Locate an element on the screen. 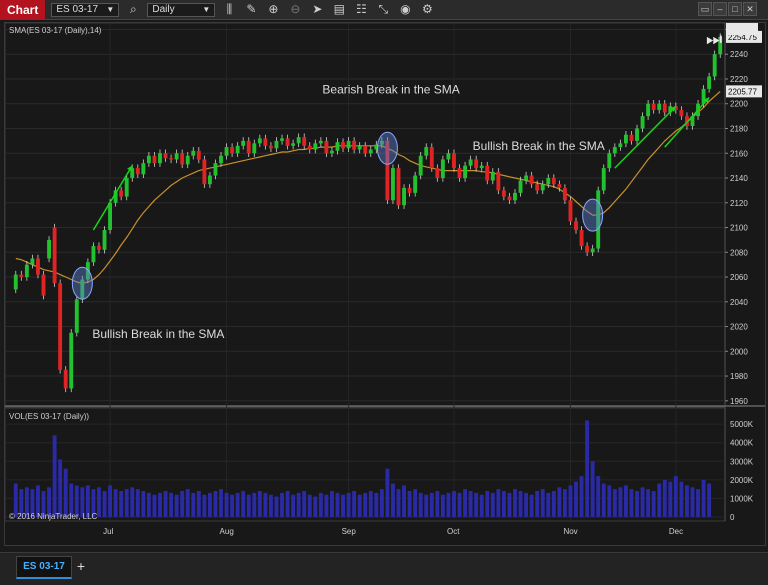  data-box-icon: ▤ is located at coordinates (339, 9).